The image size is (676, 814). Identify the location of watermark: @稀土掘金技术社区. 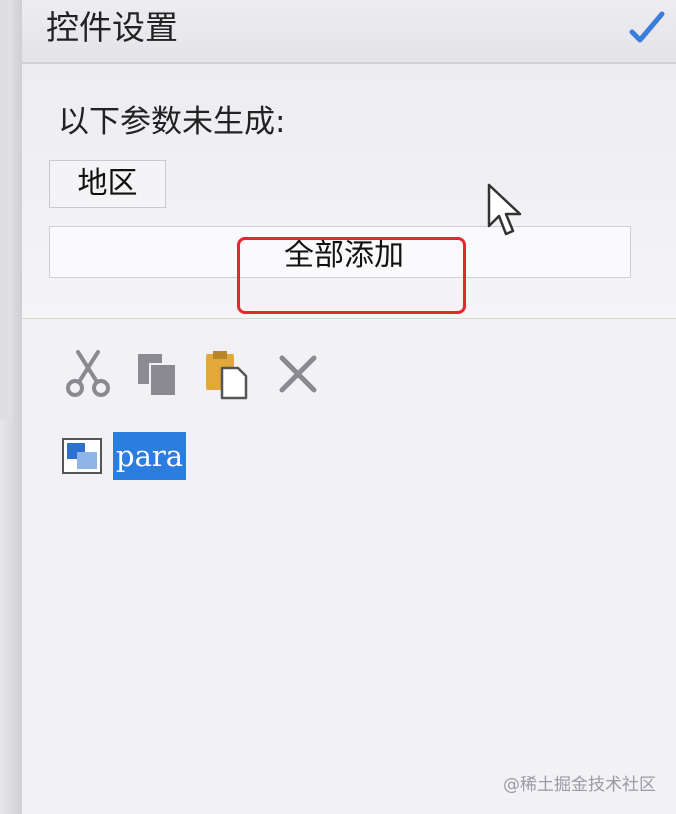
(579, 785).